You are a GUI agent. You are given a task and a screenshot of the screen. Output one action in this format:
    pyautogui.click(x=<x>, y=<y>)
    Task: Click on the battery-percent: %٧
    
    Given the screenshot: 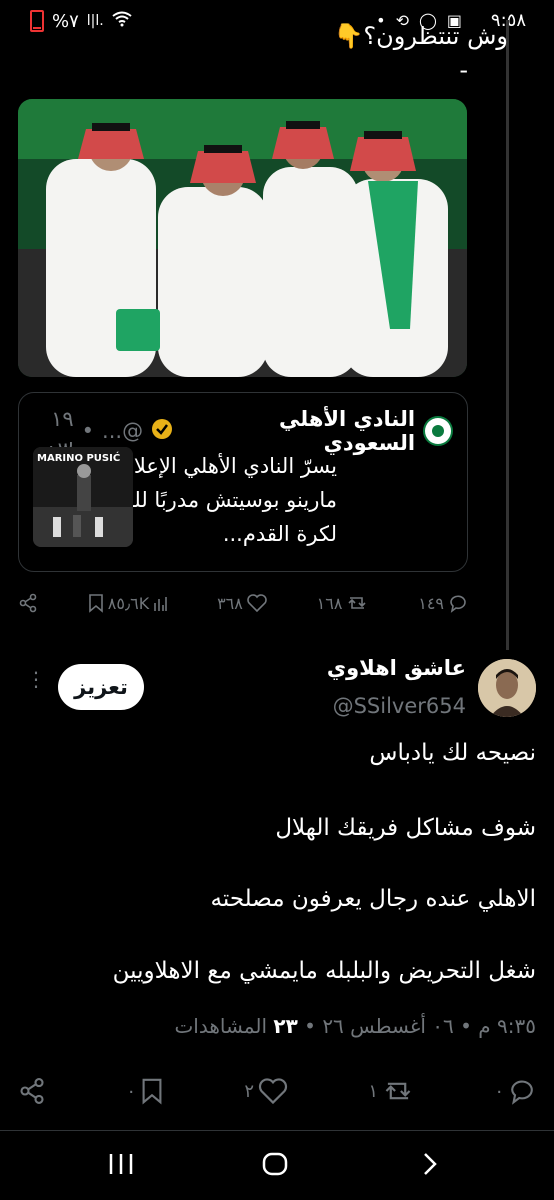 What is the action you would take?
    pyautogui.click(x=65, y=21)
    